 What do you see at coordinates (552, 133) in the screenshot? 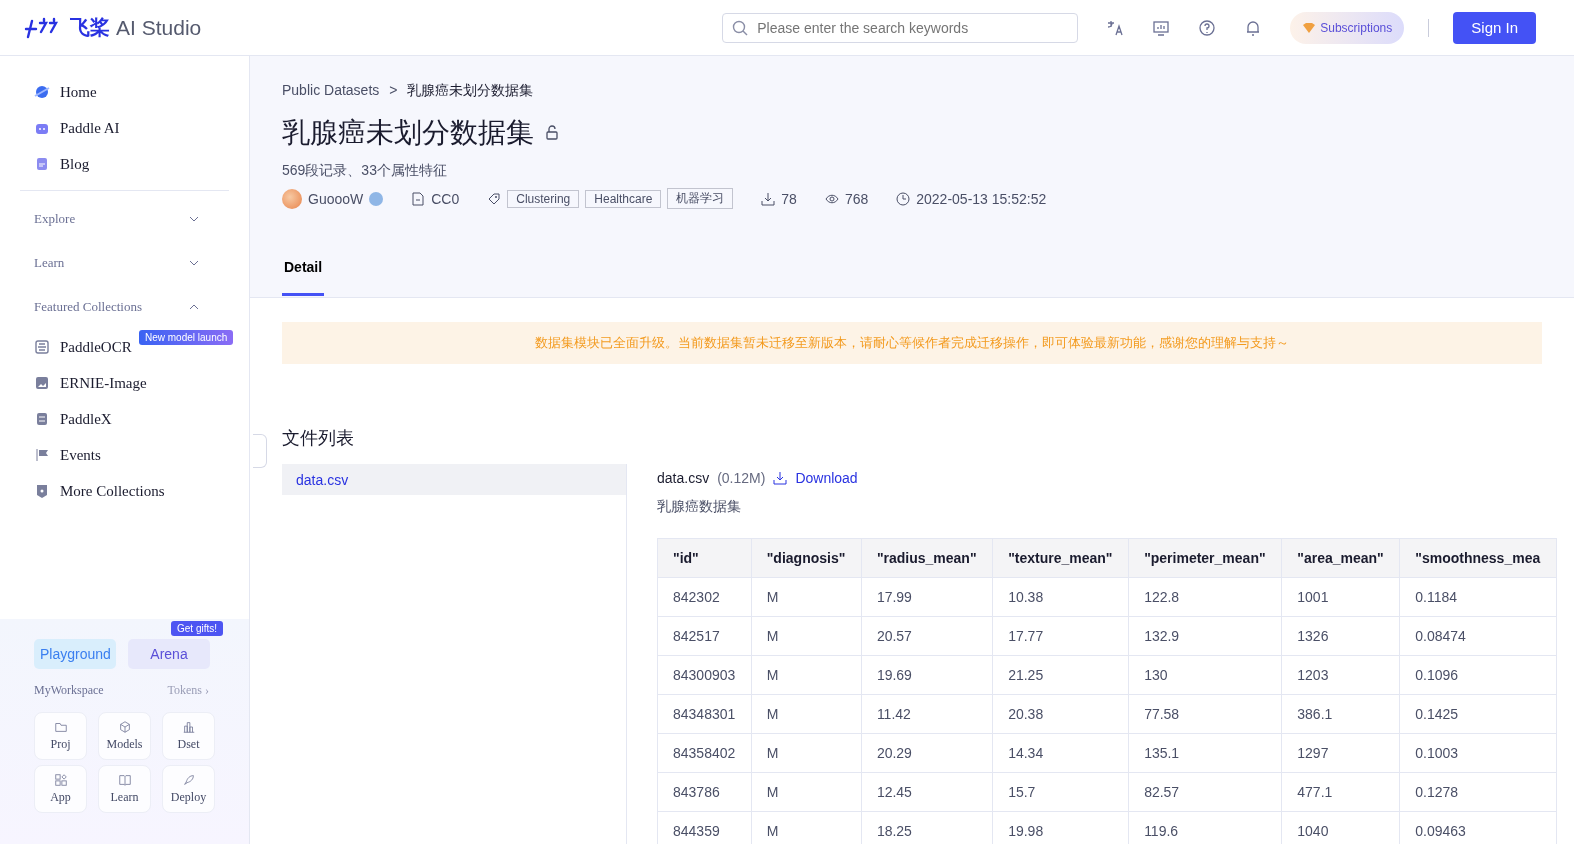
I see `unlock-icon` at bounding box center [552, 133].